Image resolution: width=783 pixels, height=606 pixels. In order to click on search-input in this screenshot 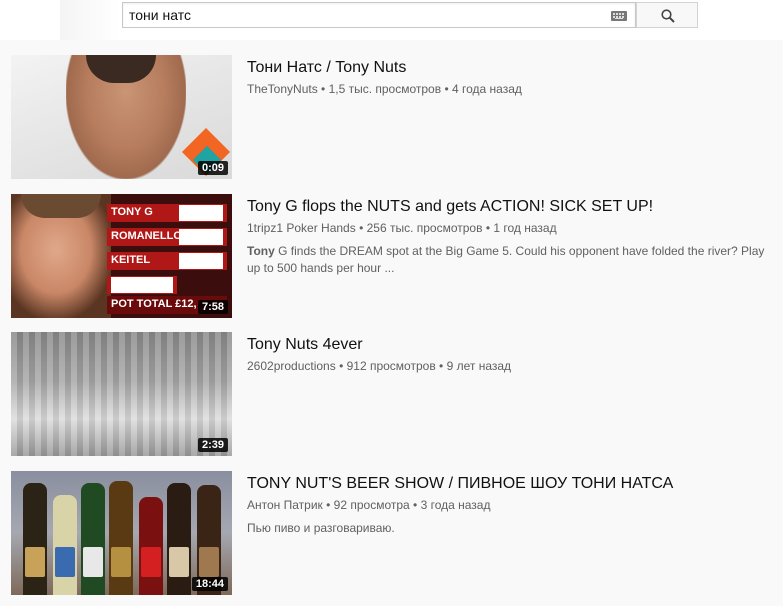, I will do `click(364, 15)`.